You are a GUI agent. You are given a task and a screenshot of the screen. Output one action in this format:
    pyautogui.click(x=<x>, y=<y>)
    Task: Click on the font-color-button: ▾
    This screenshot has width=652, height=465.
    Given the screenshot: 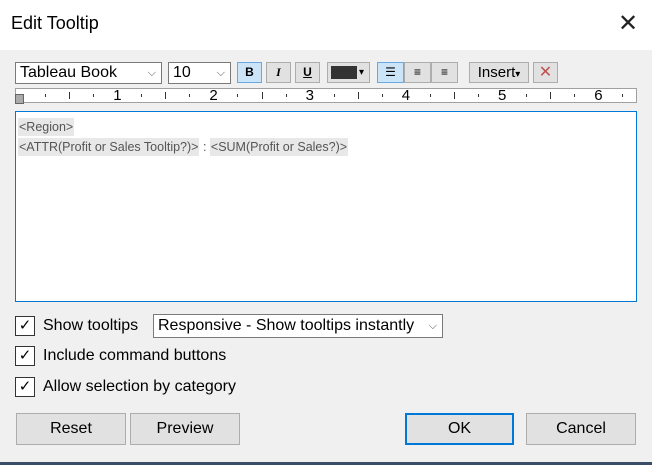 What is the action you would take?
    pyautogui.click(x=348, y=72)
    